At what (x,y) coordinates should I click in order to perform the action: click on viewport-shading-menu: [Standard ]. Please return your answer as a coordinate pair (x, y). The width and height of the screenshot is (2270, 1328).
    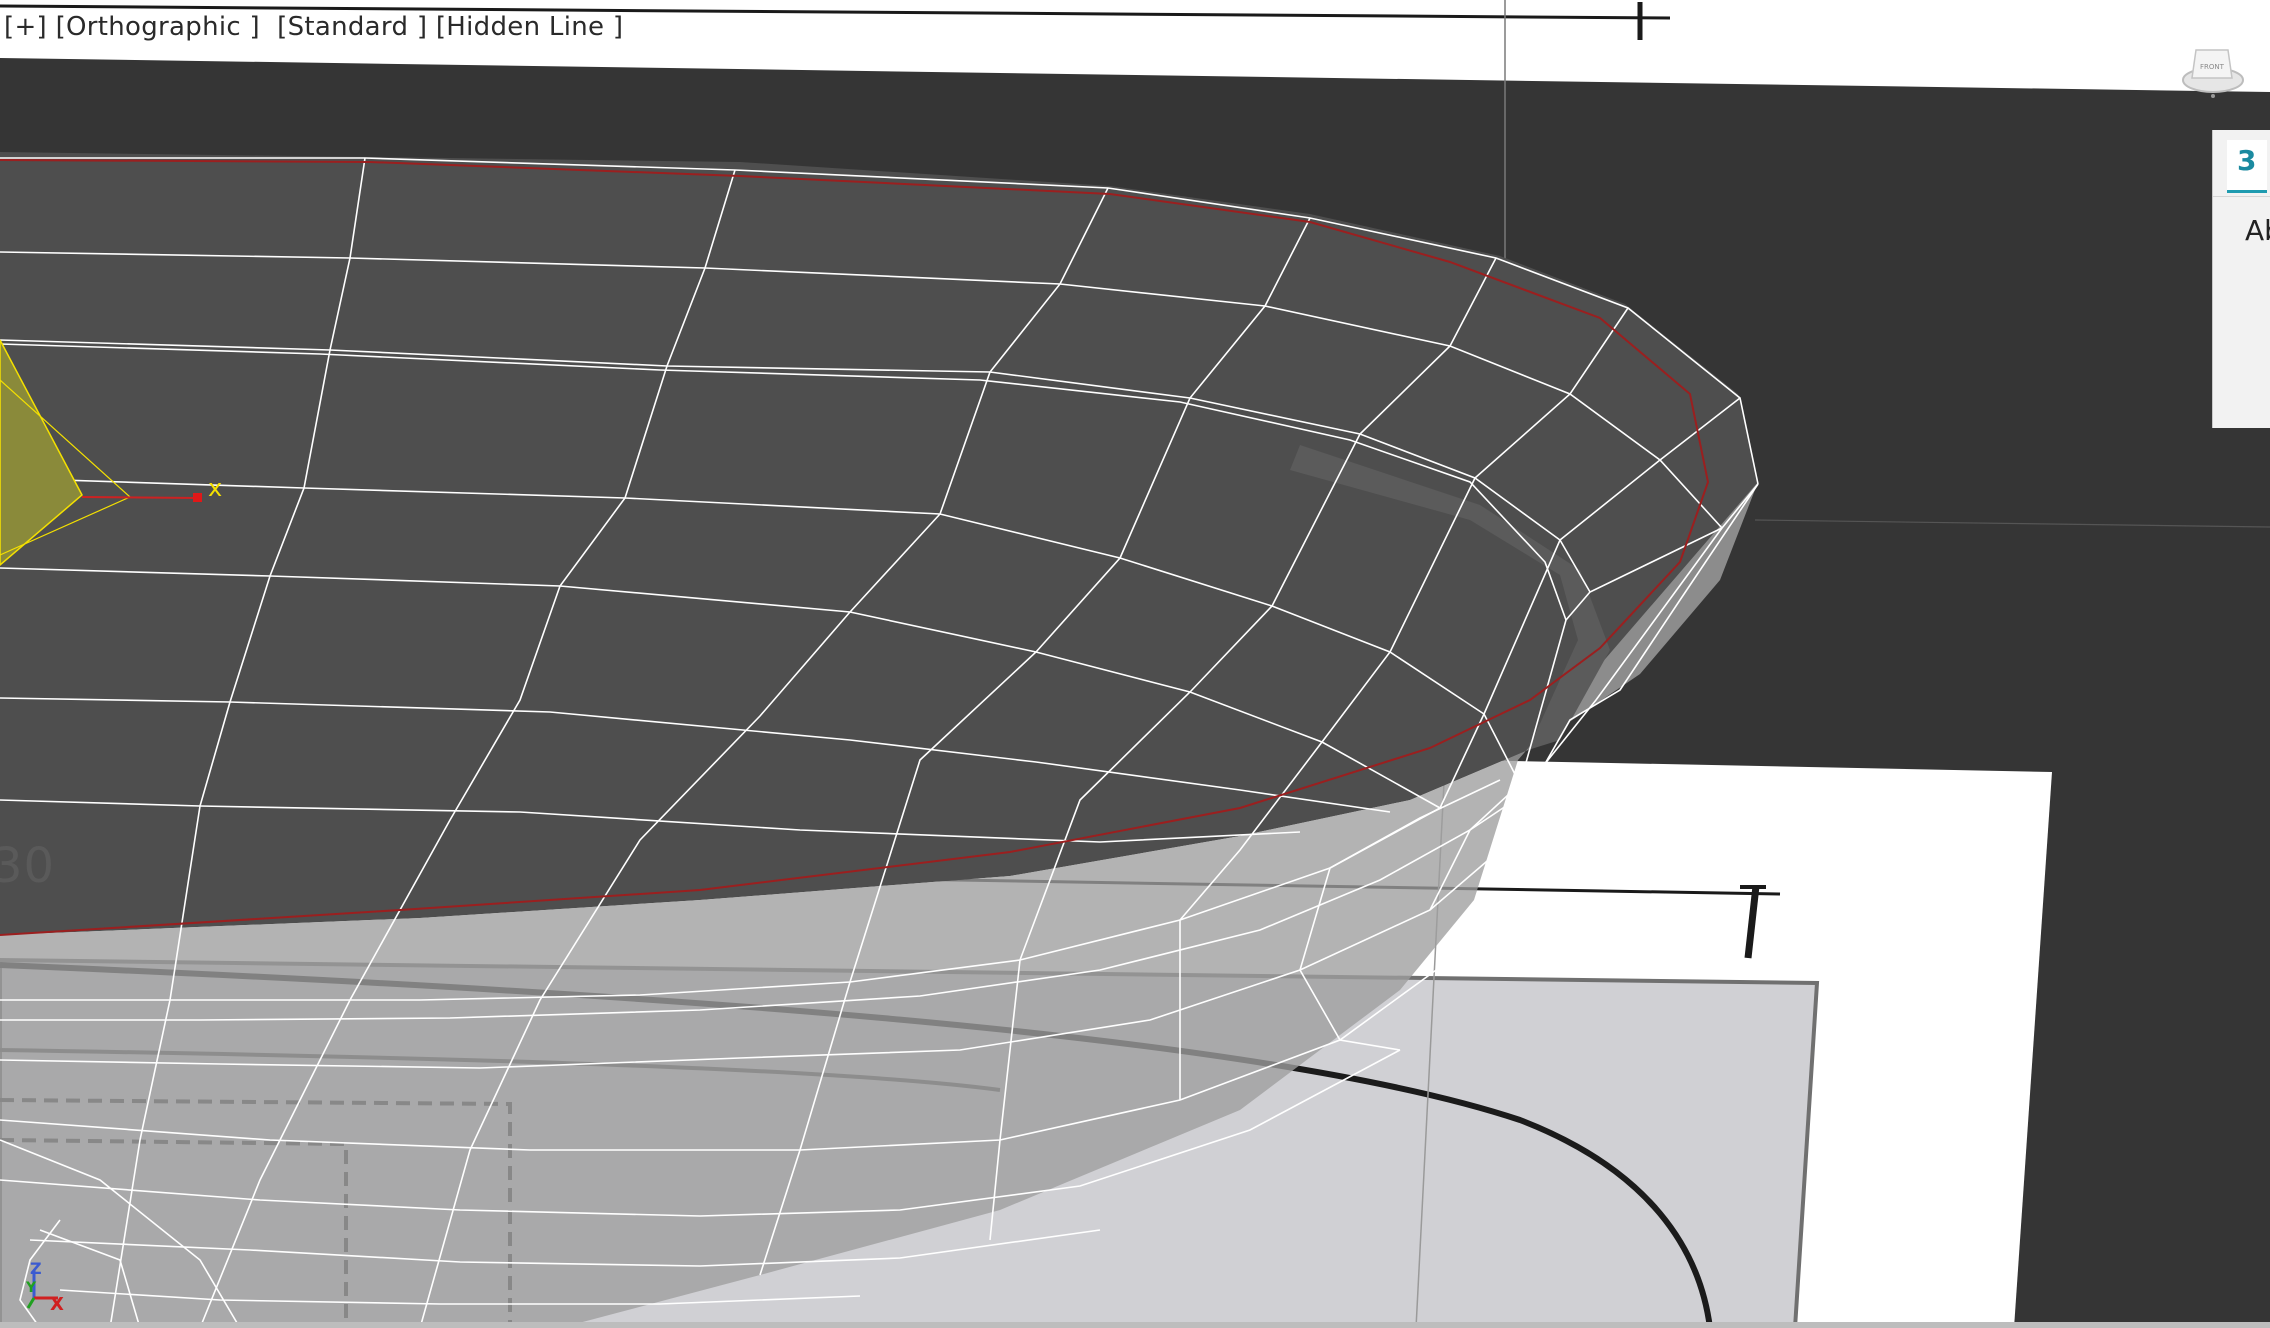
    Looking at the image, I should click on (352, 27).